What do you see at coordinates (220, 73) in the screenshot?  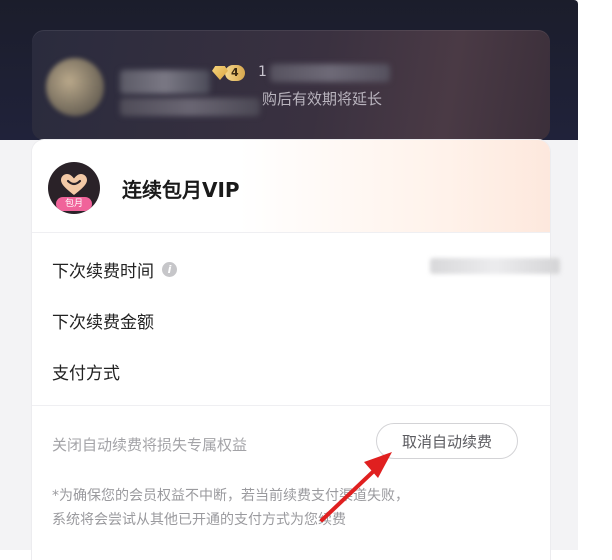 I see `diamond-icon` at bounding box center [220, 73].